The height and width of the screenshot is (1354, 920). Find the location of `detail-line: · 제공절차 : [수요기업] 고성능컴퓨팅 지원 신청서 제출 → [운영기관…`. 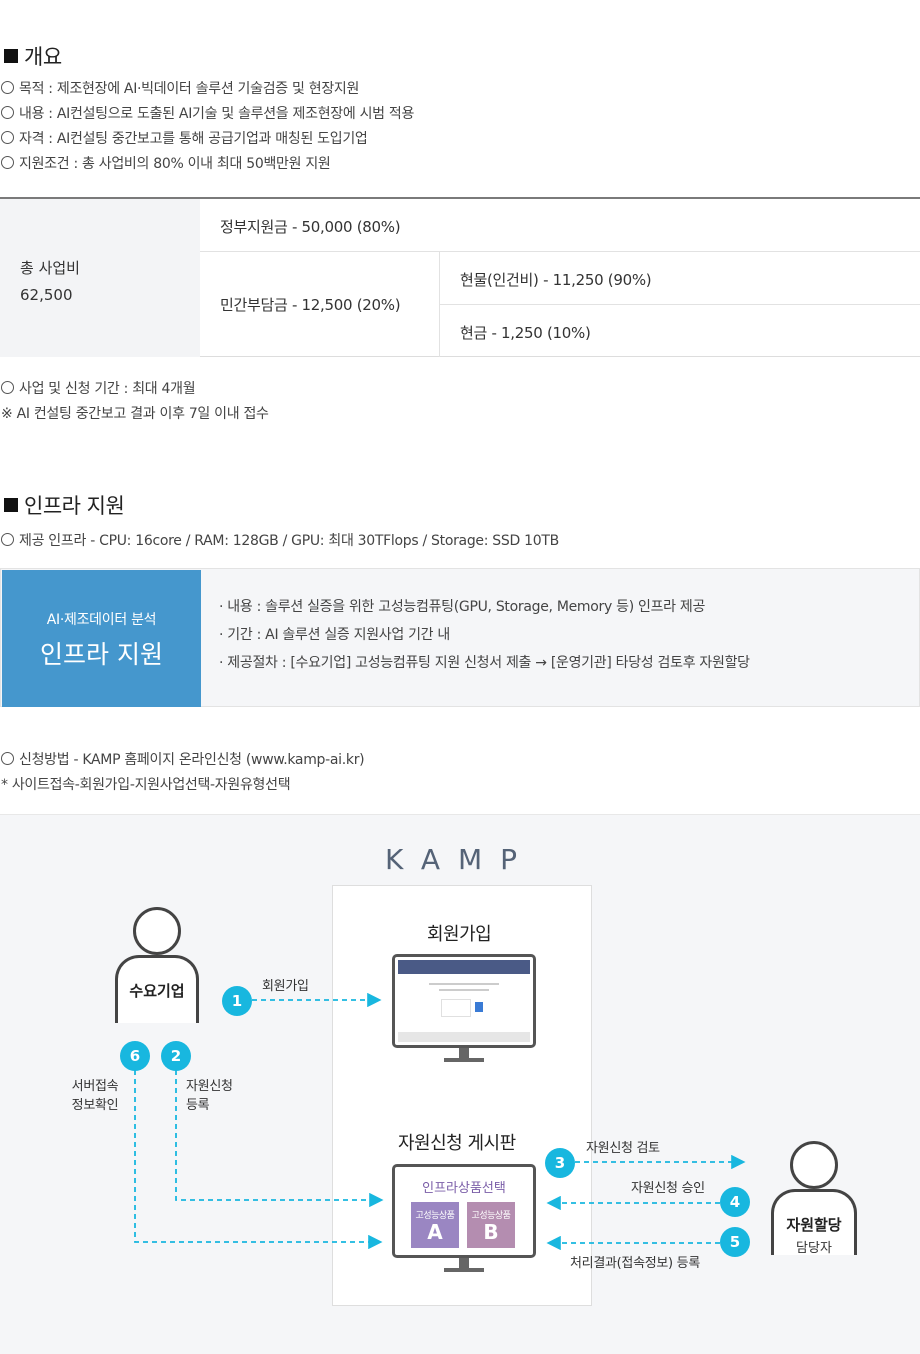

detail-line: · 제공절차 : [수요기업] 고성능컴퓨팅 지원 신청서 제출 → [운영기관… is located at coordinates (484, 663).